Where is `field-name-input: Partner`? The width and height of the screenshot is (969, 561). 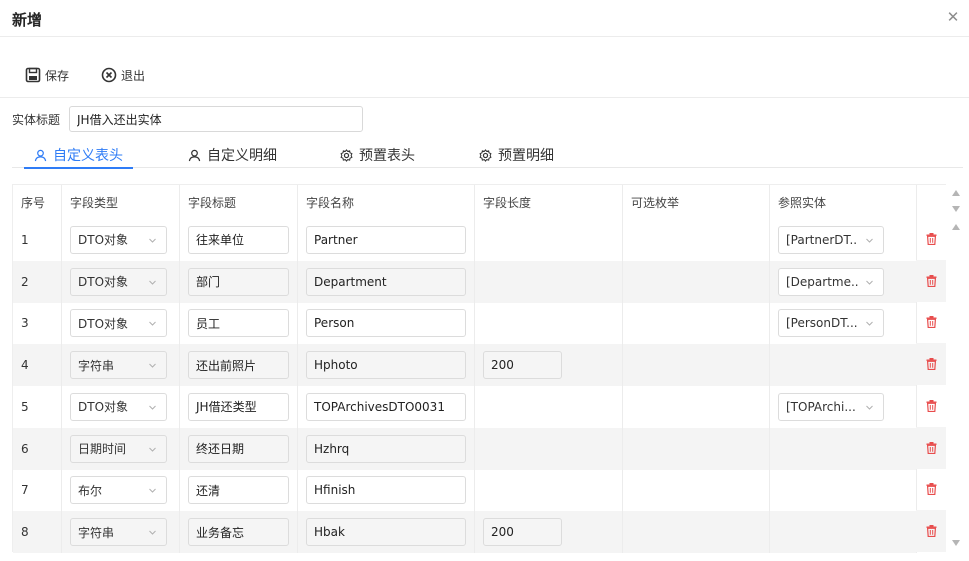
field-name-input: Partner is located at coordinates (386, 239).